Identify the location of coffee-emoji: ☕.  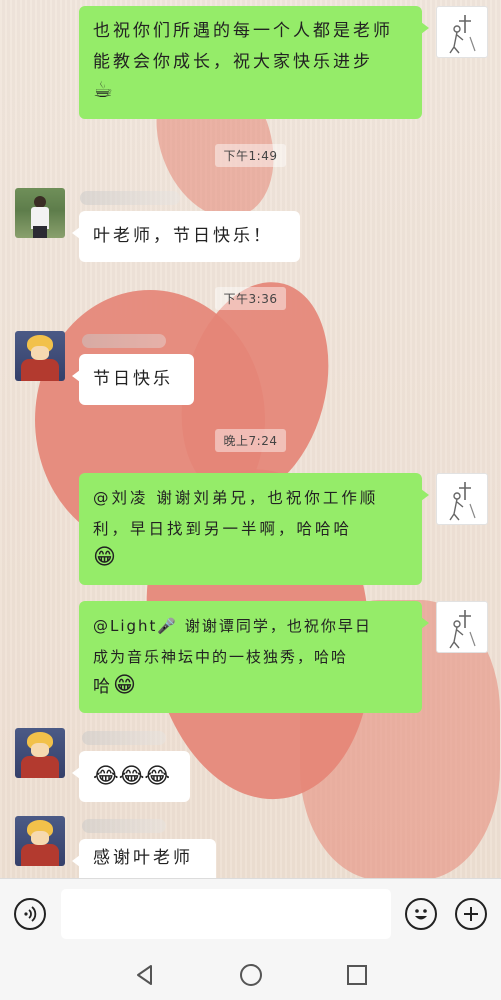
(103, 90).